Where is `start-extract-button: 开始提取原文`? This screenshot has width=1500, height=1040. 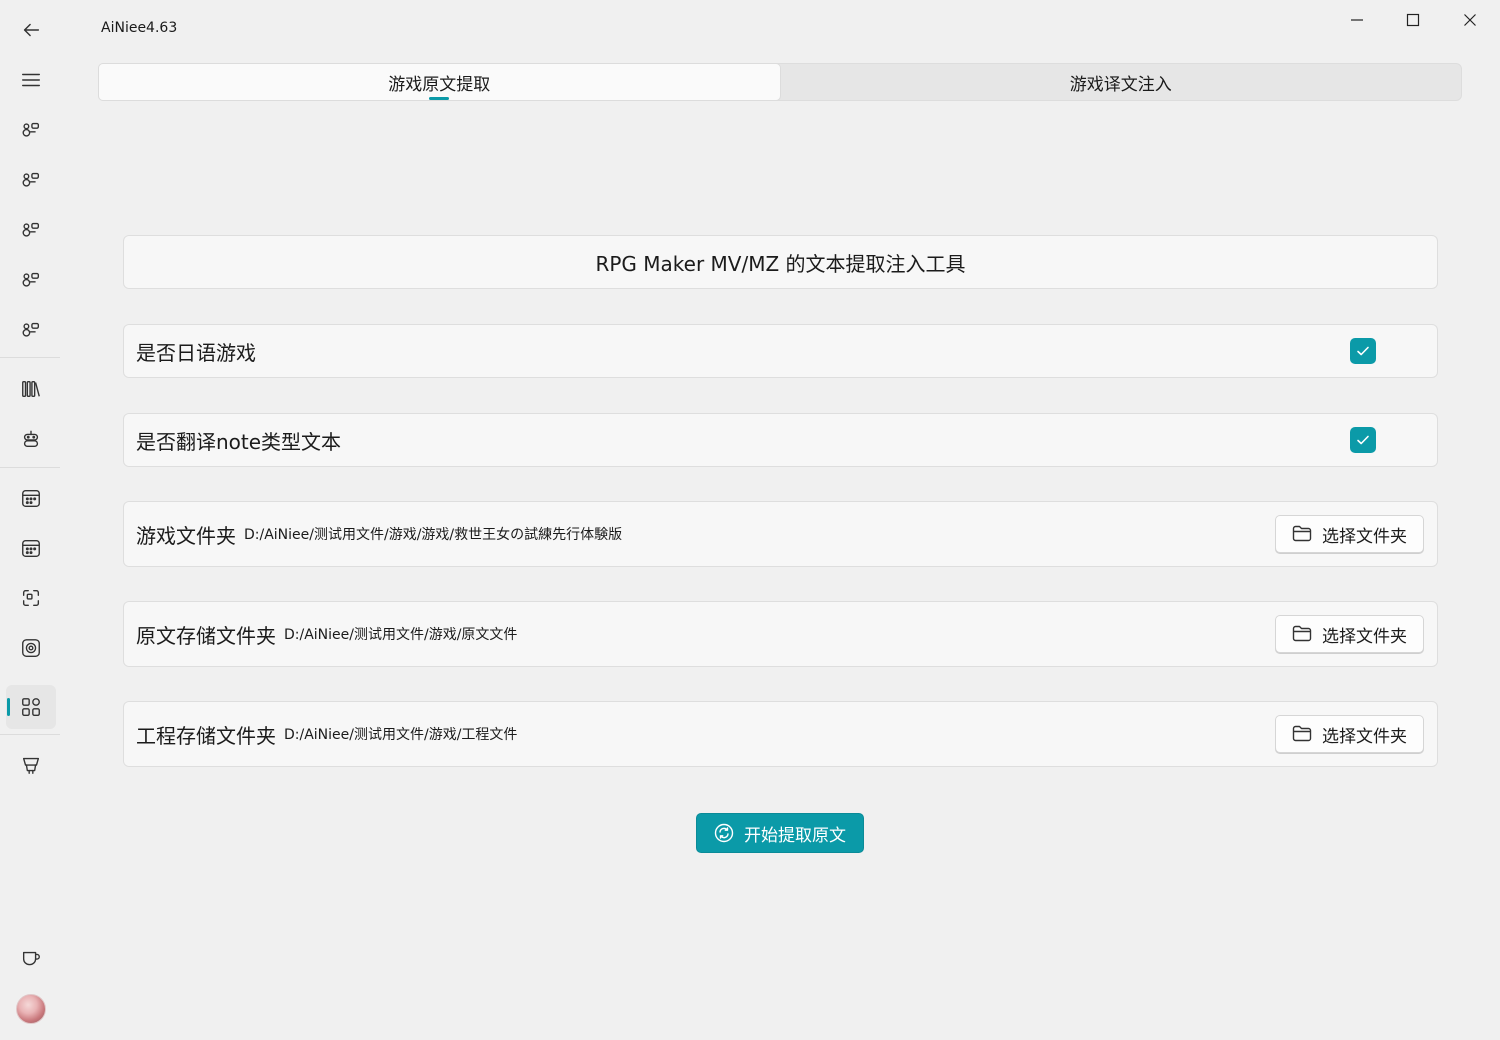
start-extract-button: 开始提取原文 is located at coordinates (780, 833).